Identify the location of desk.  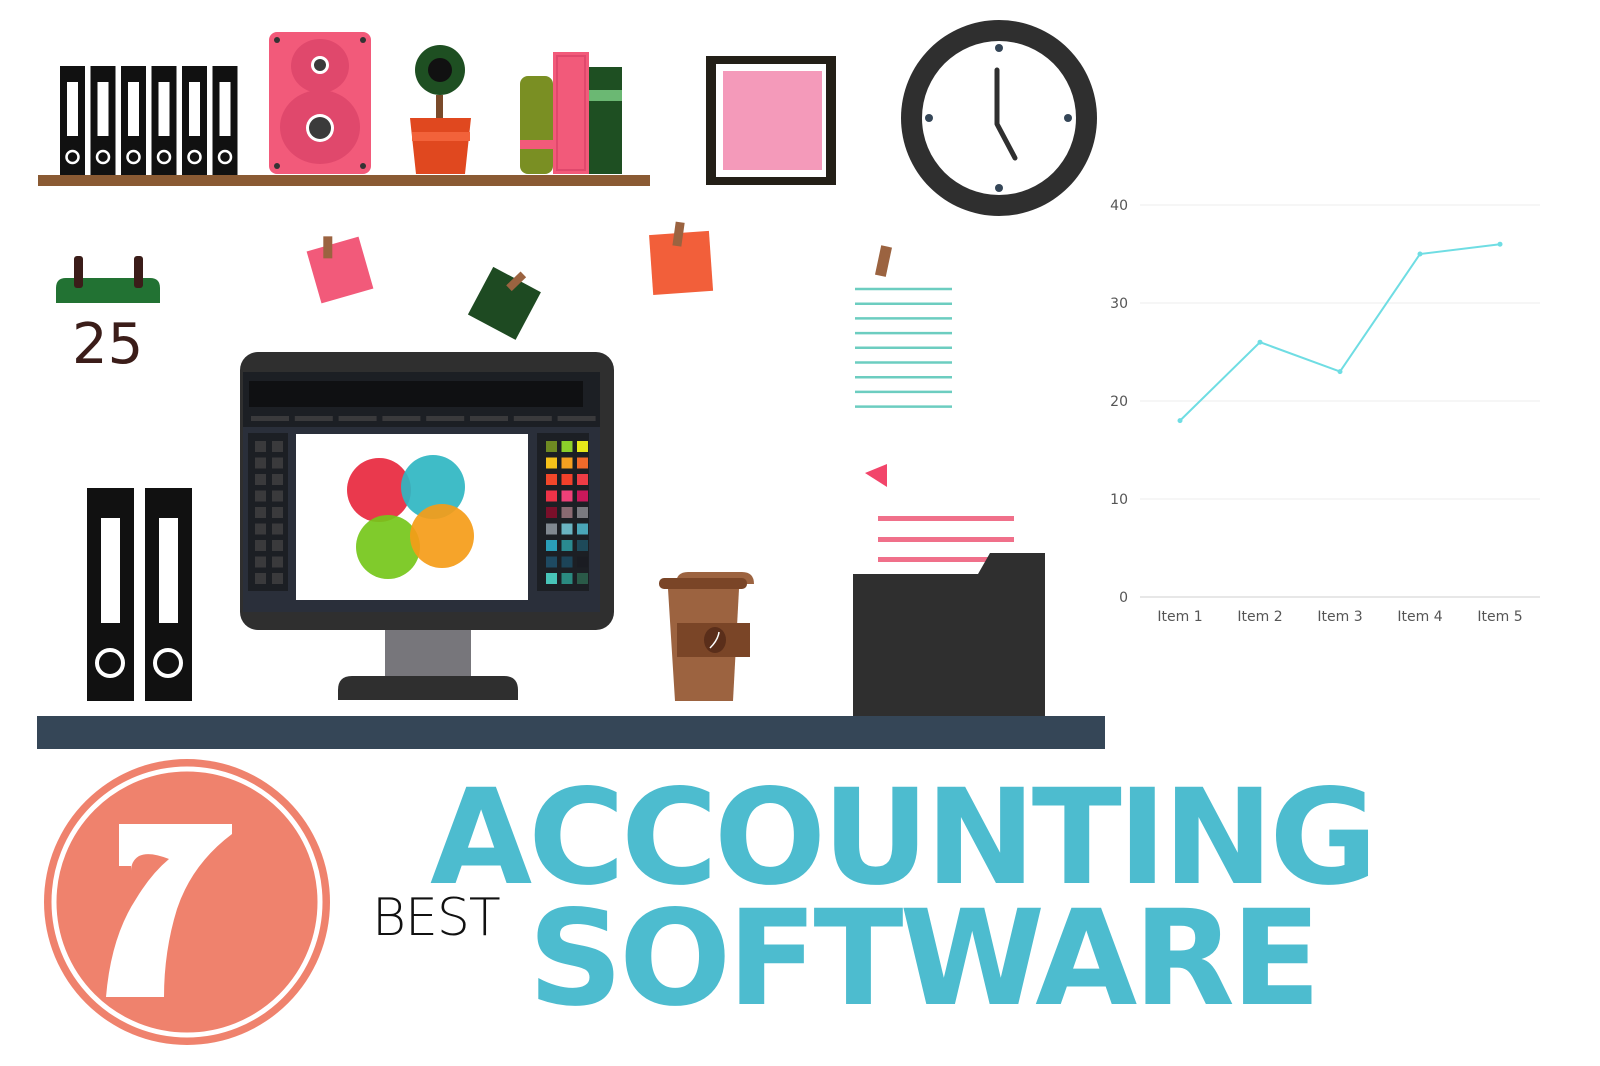
(571, 732).